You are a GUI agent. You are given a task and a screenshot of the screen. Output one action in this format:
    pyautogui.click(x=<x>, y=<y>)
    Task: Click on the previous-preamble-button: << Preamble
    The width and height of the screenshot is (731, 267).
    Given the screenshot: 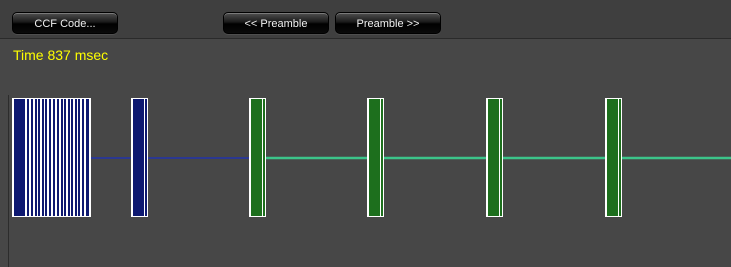 What is the action you would take?
    pyautogui.click(x=276, y=23)
    